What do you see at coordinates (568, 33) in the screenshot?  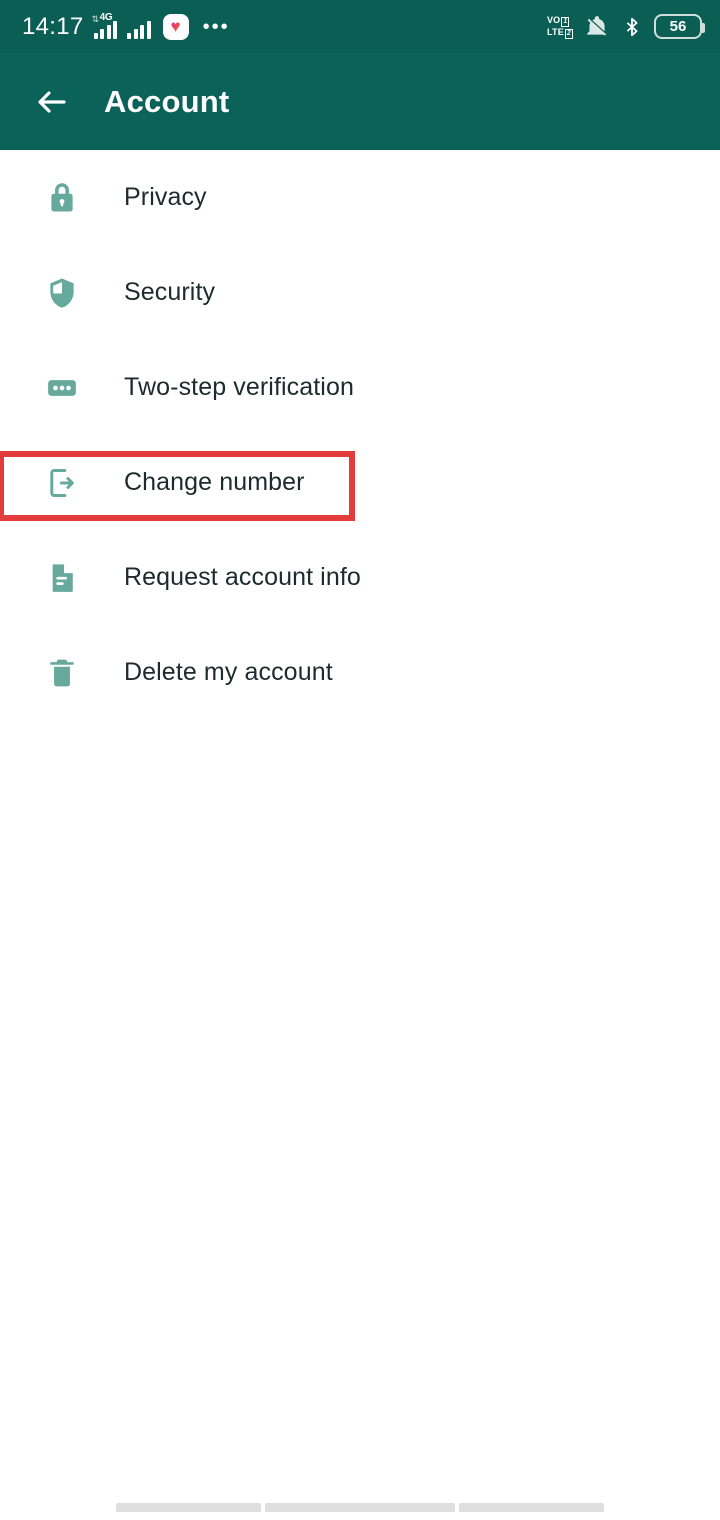 I see `volte-badge2: 2` at bounding box center [568, 33].